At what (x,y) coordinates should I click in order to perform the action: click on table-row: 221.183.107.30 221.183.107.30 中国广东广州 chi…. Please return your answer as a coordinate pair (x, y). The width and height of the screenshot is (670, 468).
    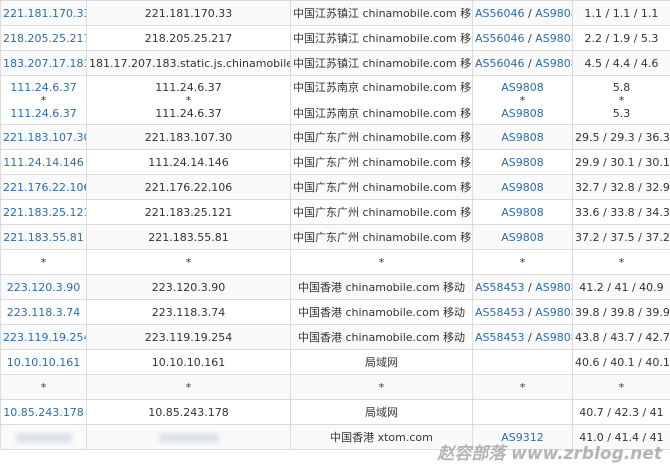
    Looking at the image, I should click on (335, 137).